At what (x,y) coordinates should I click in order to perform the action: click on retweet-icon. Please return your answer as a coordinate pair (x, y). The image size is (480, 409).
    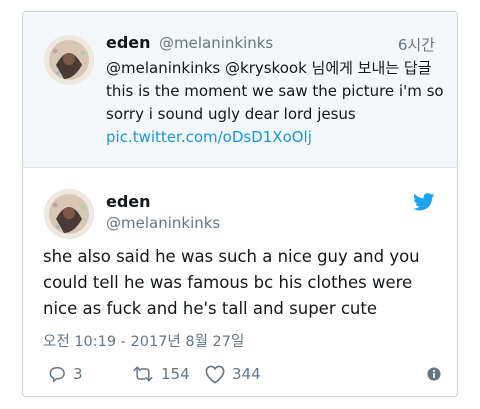
    Looking at the image, I should click on (143, 374).